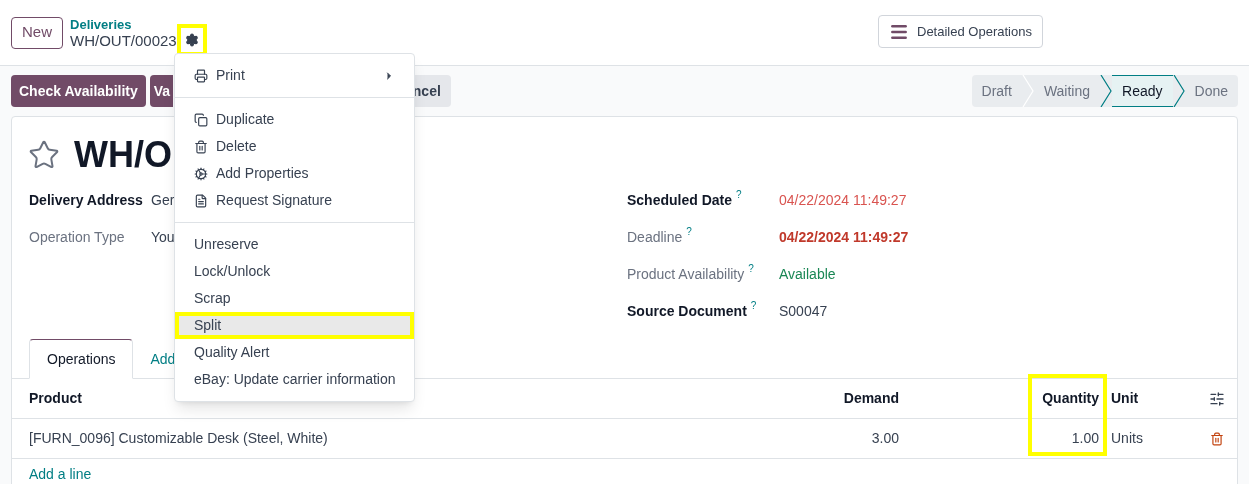 The image size is (1249, 484). What do you see at coordinates (163, 237) in the screenshot?
I see `field-value: You` at bounding box center [163, 237].